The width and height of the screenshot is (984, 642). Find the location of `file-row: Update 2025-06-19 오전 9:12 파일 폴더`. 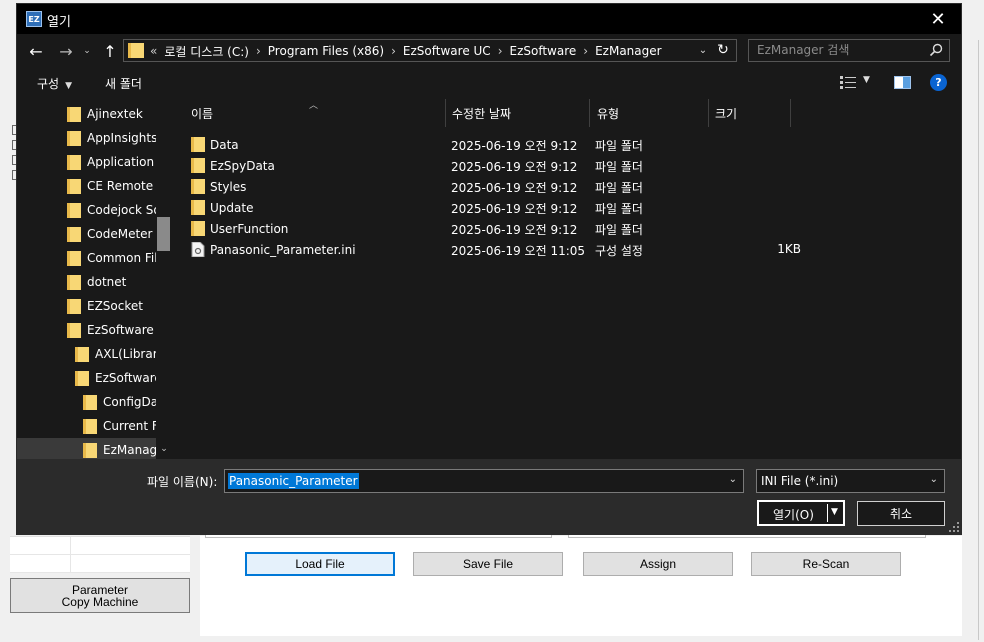

file-row: Update 2025-06-19 오전 9:12 파일 폴더 is located at coordinates (576, 207).